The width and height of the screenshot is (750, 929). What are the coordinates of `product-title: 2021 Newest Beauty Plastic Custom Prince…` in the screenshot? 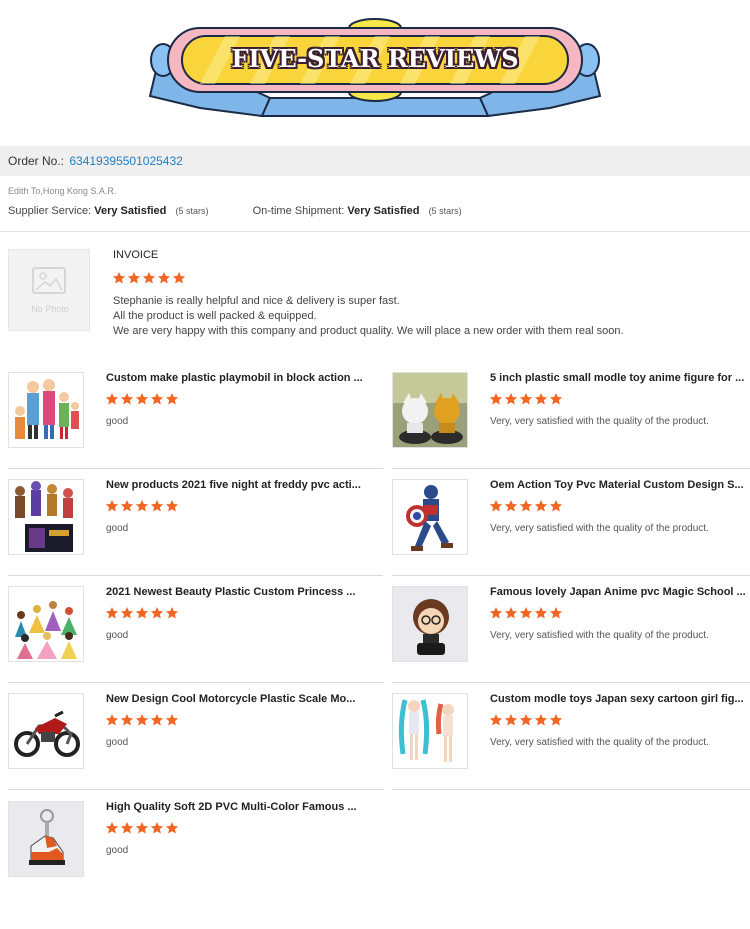 It's located at (238, 592).